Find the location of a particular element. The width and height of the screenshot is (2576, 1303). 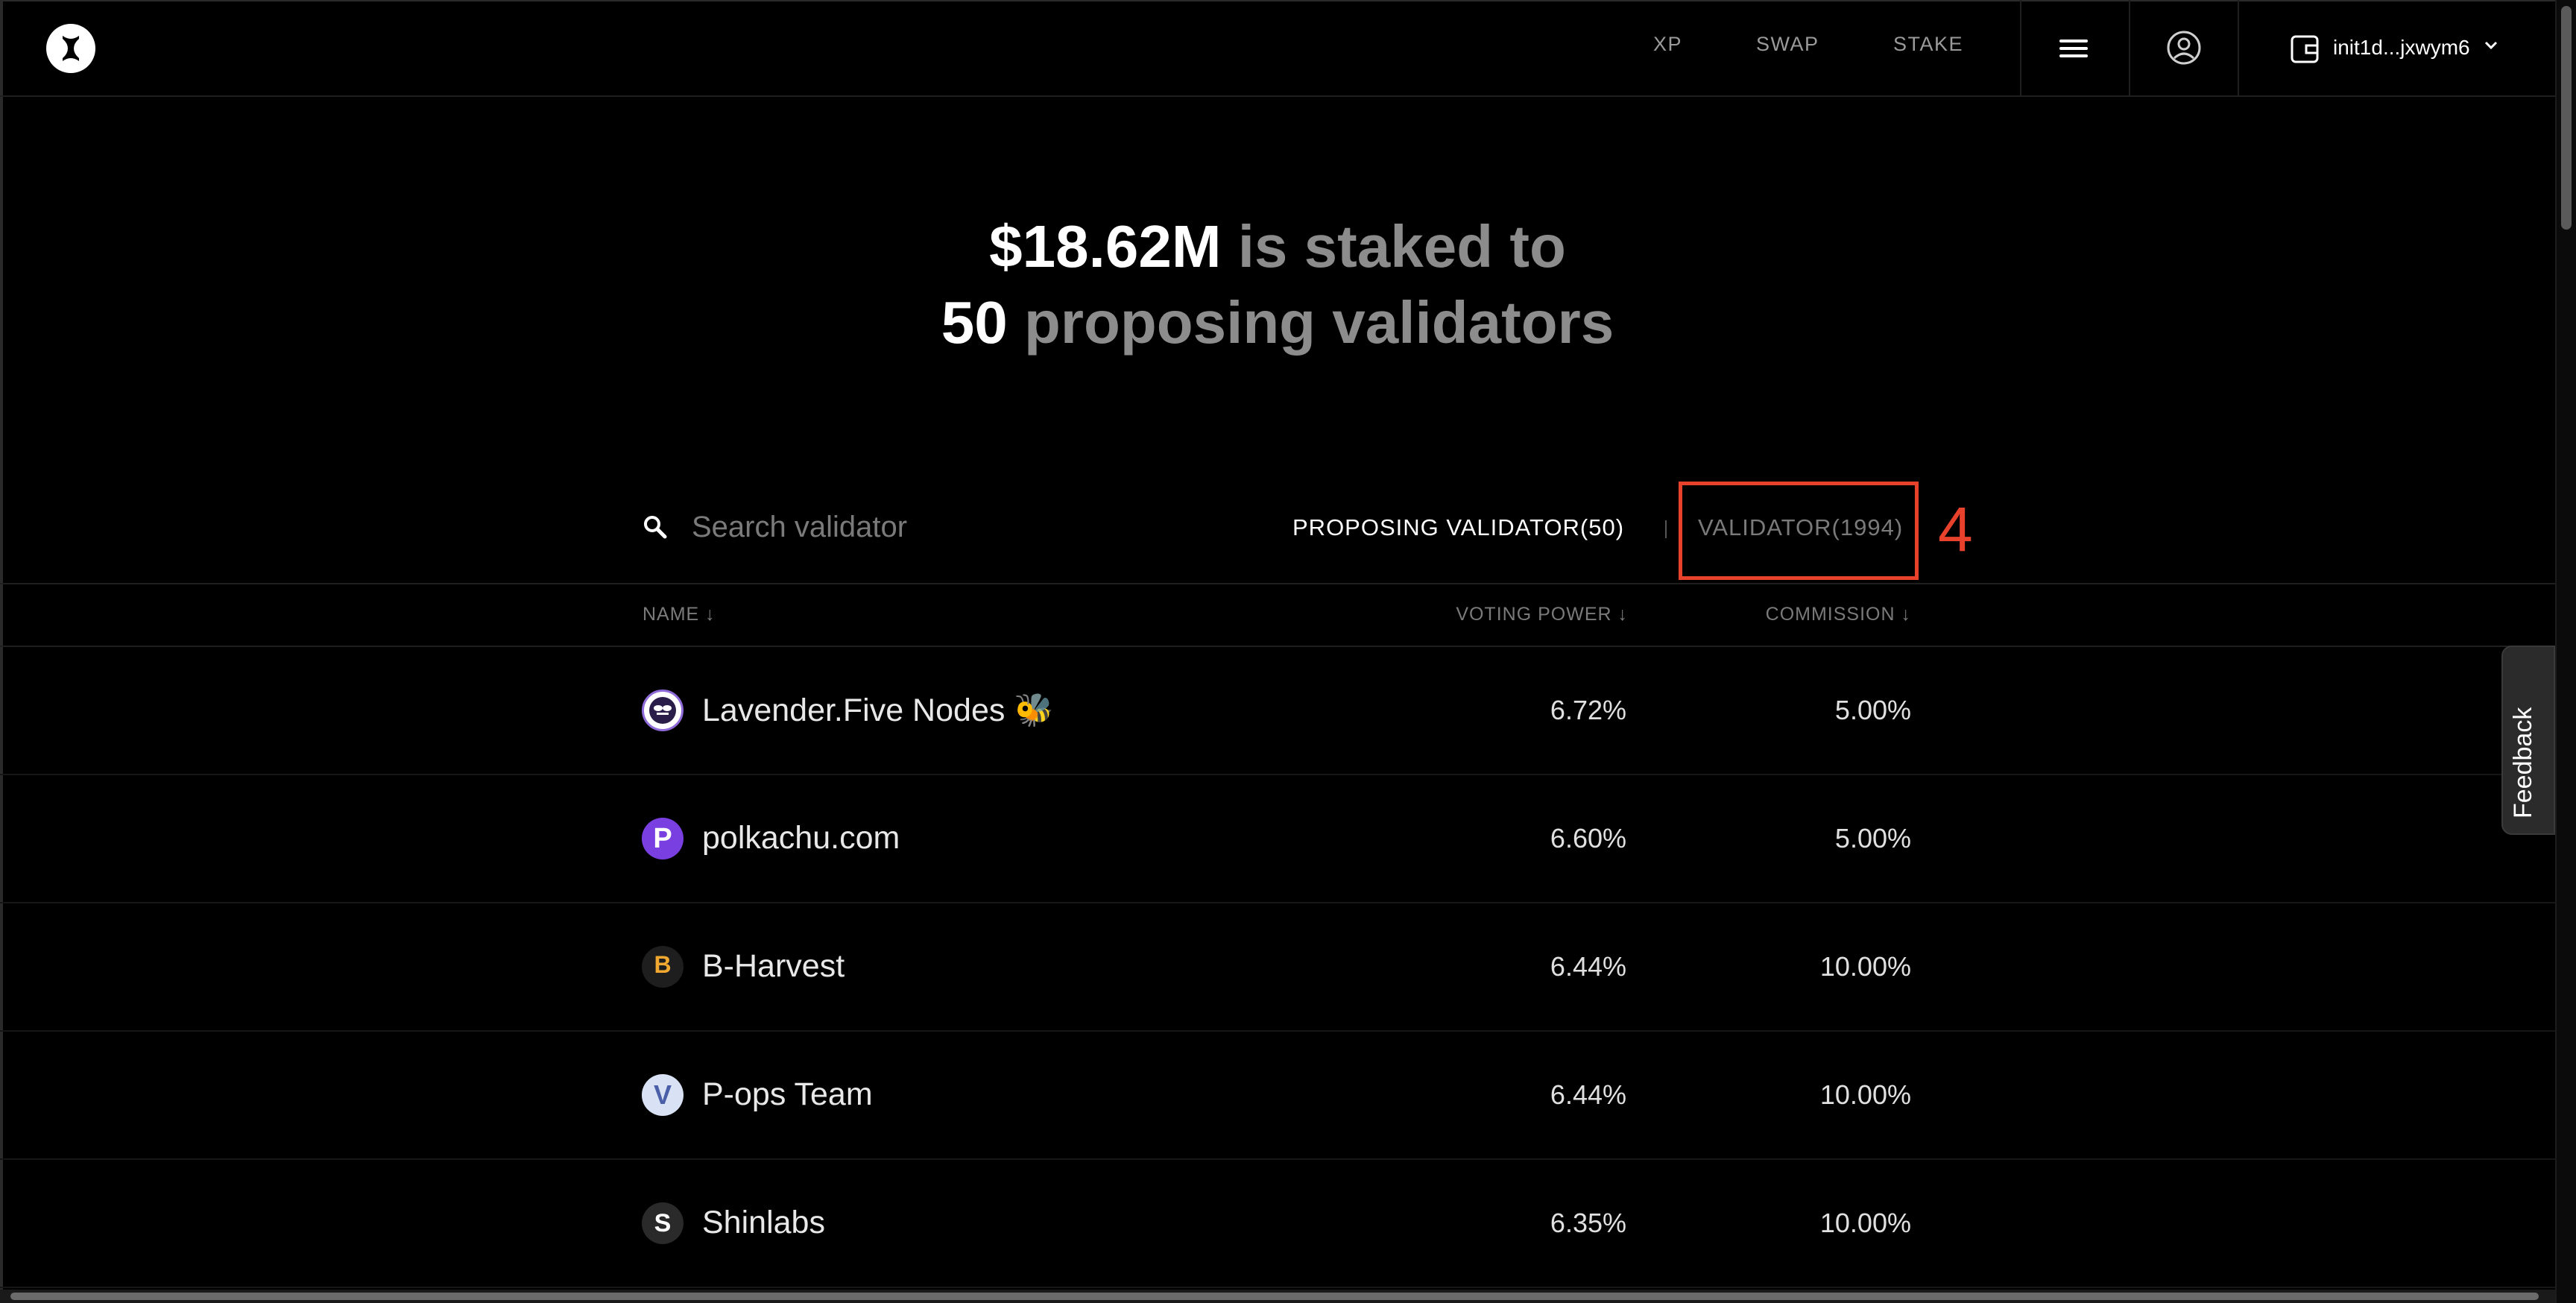

nav-stake-link: STAKE is located at coordinates (1928, 44).